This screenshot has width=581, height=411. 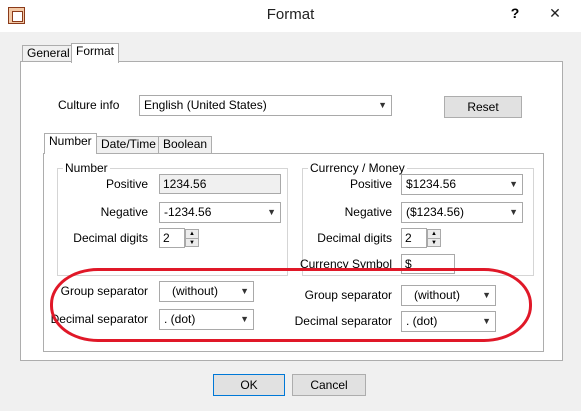 What do you see at coordinates (205, 105) in the screenshot?
I see `culture-info-value: English (United States)` at bounding box center [205, 105].